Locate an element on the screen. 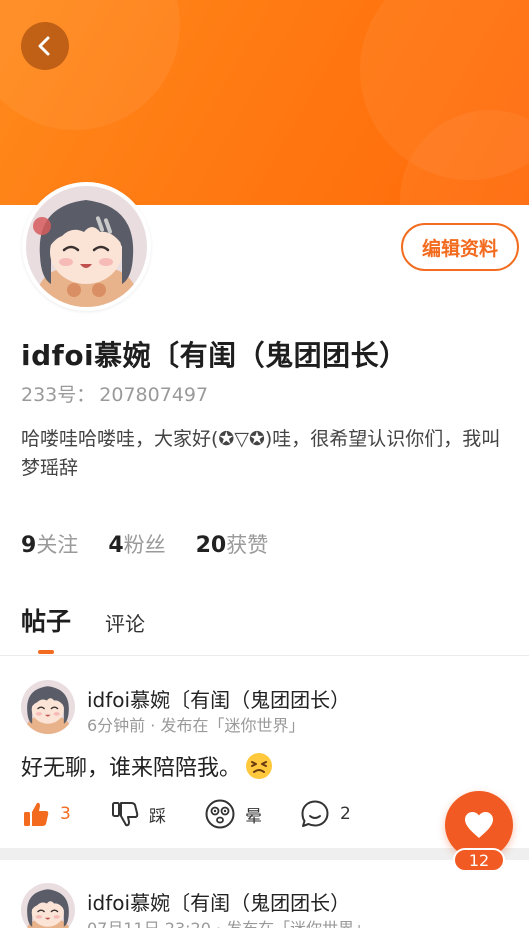 The width and height of the screenshot is (529, 928). followers-label: 粉丝 is located at coordinates (144, 545).